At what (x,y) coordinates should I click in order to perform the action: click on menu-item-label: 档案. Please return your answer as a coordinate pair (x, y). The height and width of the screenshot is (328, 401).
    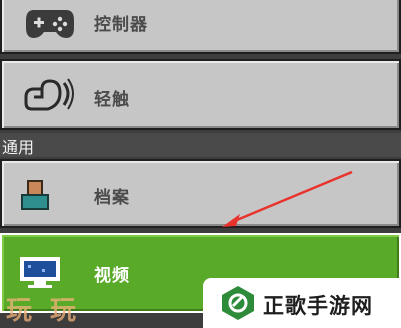
    Looking at the image, I should click on (112, 198).